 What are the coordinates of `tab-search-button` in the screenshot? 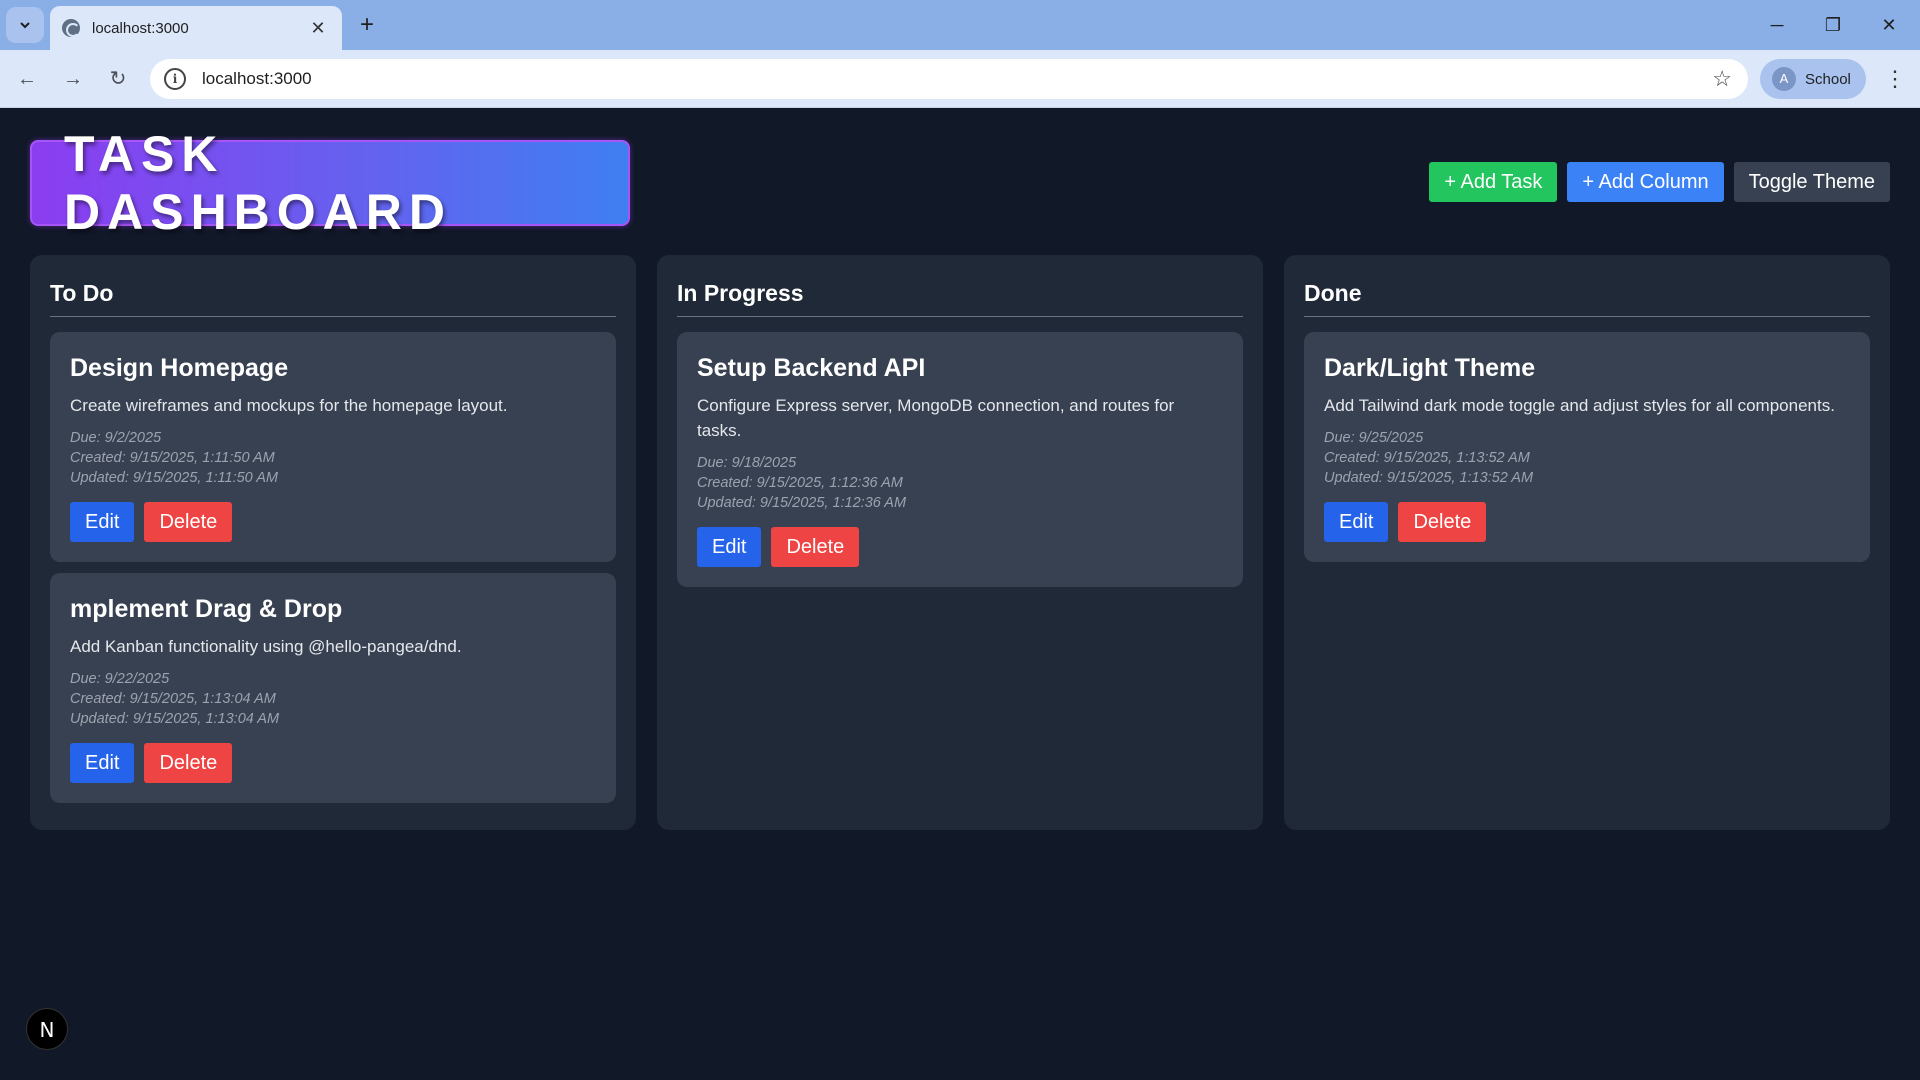 It's located at (25, 25).